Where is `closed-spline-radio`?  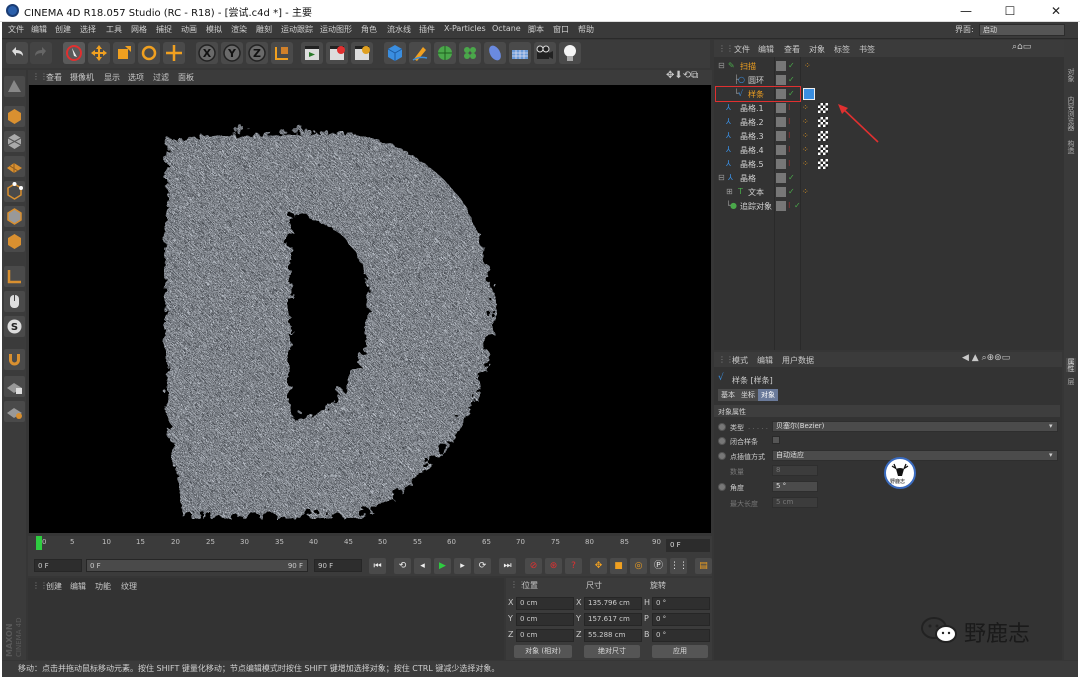 closed-spline-radio is located at coordinates (722, 441).